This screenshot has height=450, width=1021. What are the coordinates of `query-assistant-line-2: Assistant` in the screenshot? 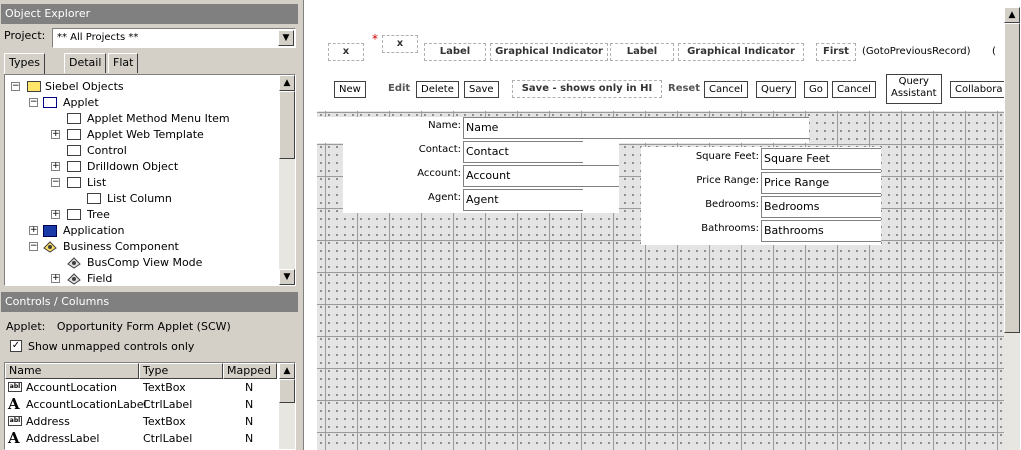 It's located at (914, 93).